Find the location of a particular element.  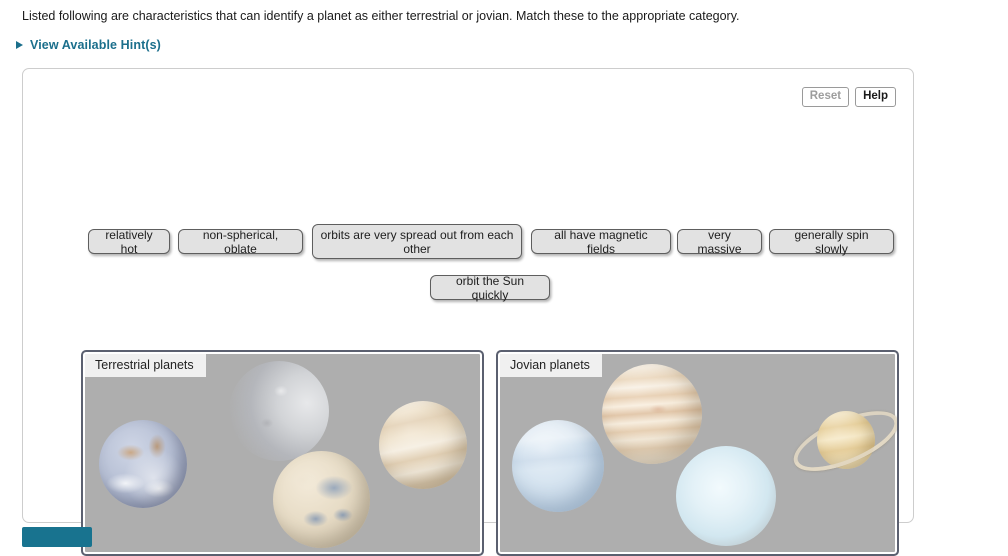

answer-chip: orbit the Sun quickly is located at coordinates (490, 288).